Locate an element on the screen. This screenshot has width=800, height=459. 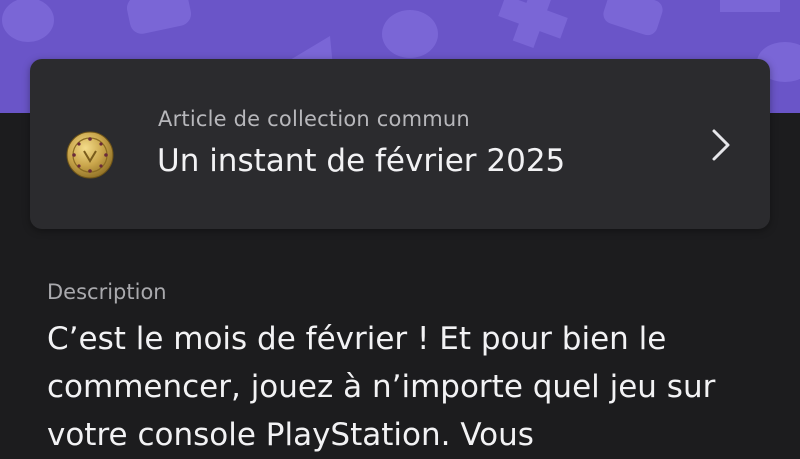
gold-medal-icon is located at coordinates (90, 155).